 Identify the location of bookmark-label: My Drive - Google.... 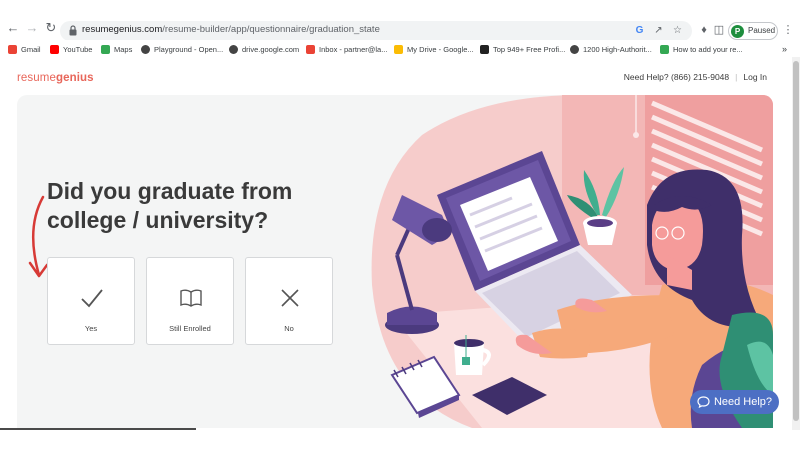
(440, 49).